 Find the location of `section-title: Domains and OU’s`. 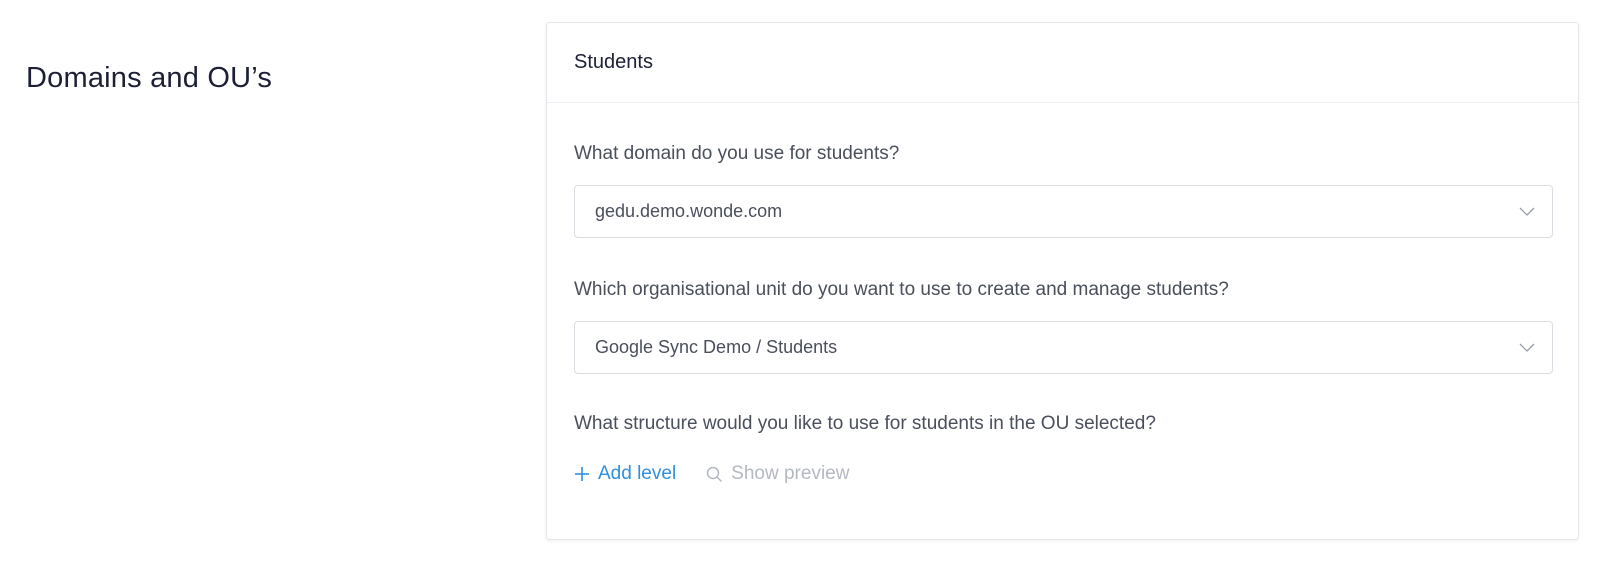

section-title: Domains and OU’s is located at coordinates (149, 78).